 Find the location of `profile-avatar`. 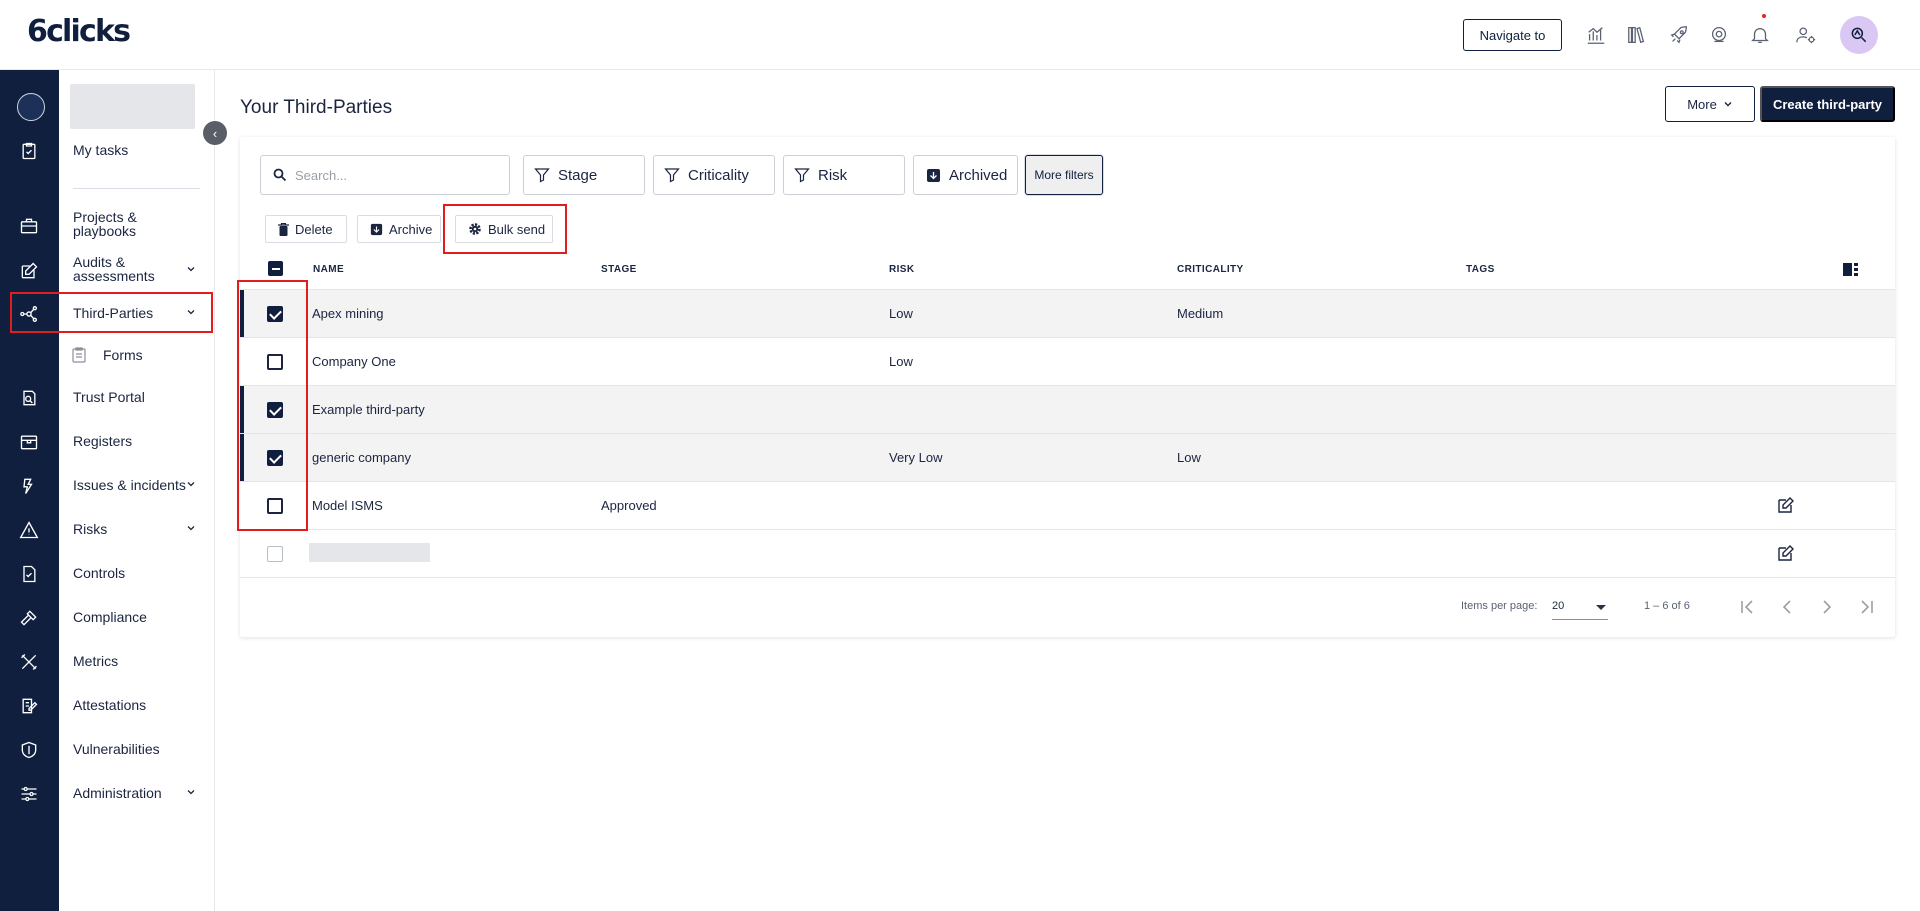

profile-avatar is located at coordinates (31, 107).